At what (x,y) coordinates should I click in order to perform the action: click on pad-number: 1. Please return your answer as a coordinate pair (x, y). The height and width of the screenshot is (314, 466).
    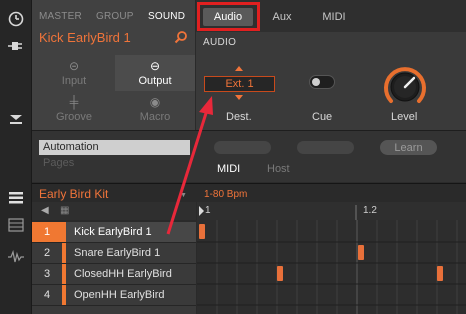
    Looking at the image, I should click on (47, 232).